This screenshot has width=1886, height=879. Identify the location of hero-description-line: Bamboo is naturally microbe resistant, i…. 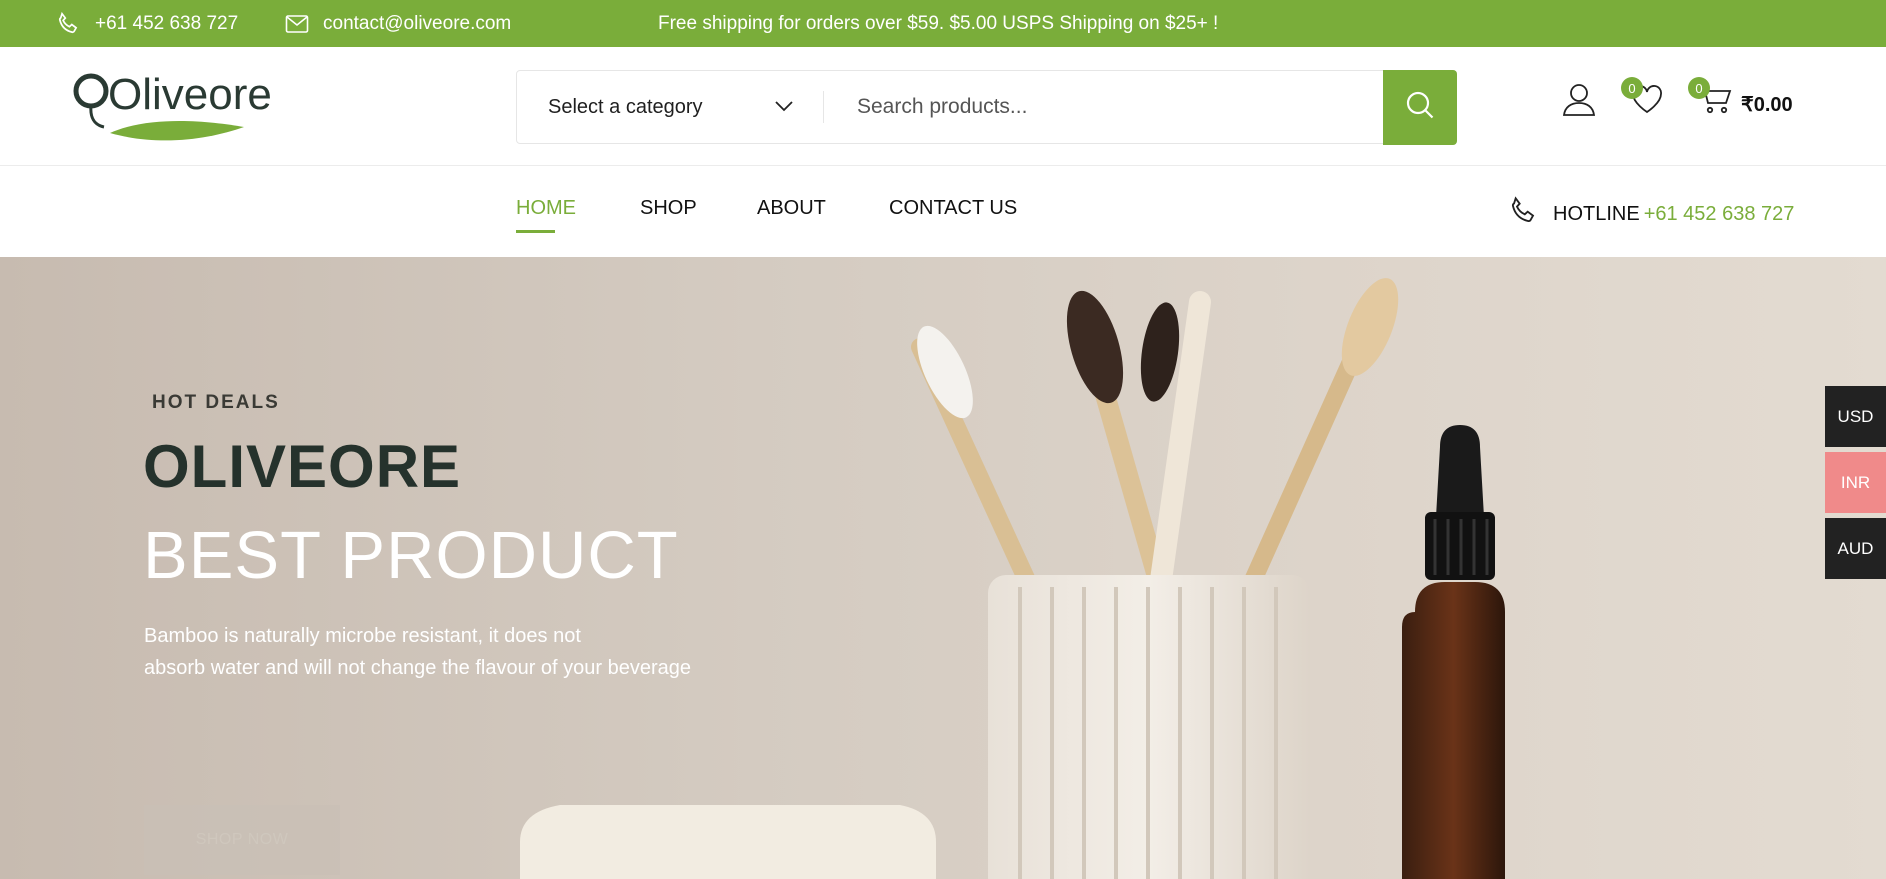
(362, 636).